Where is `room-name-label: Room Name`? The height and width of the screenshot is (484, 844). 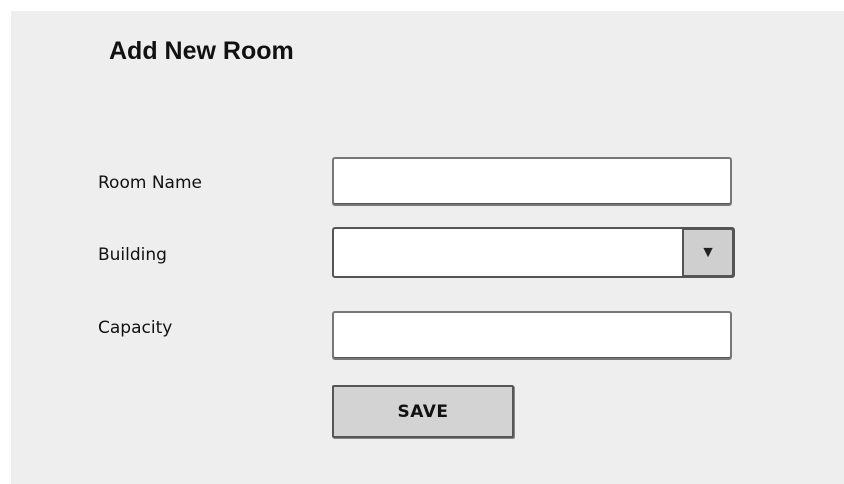 room-name-label: Room Name is located at coordinates (150, 183).